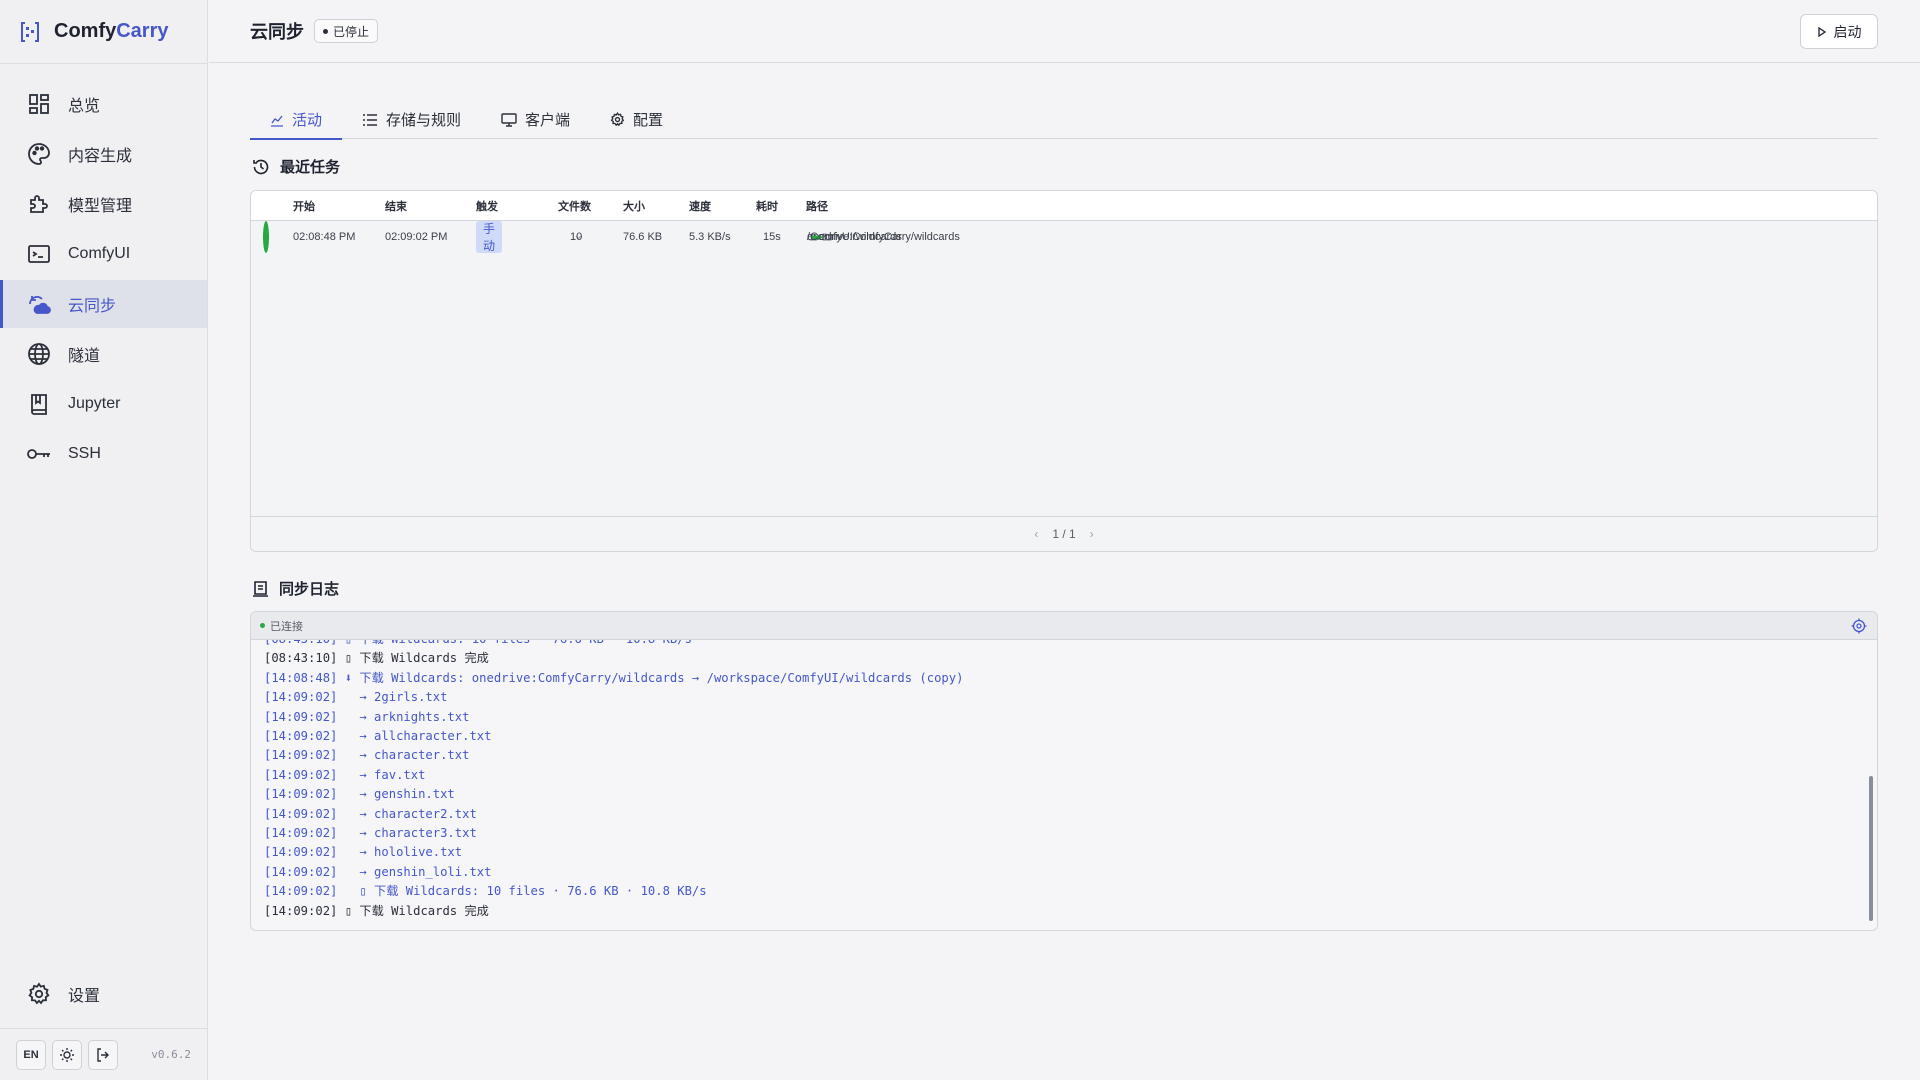  I want to click on logout-icon, so click(103, 1054).